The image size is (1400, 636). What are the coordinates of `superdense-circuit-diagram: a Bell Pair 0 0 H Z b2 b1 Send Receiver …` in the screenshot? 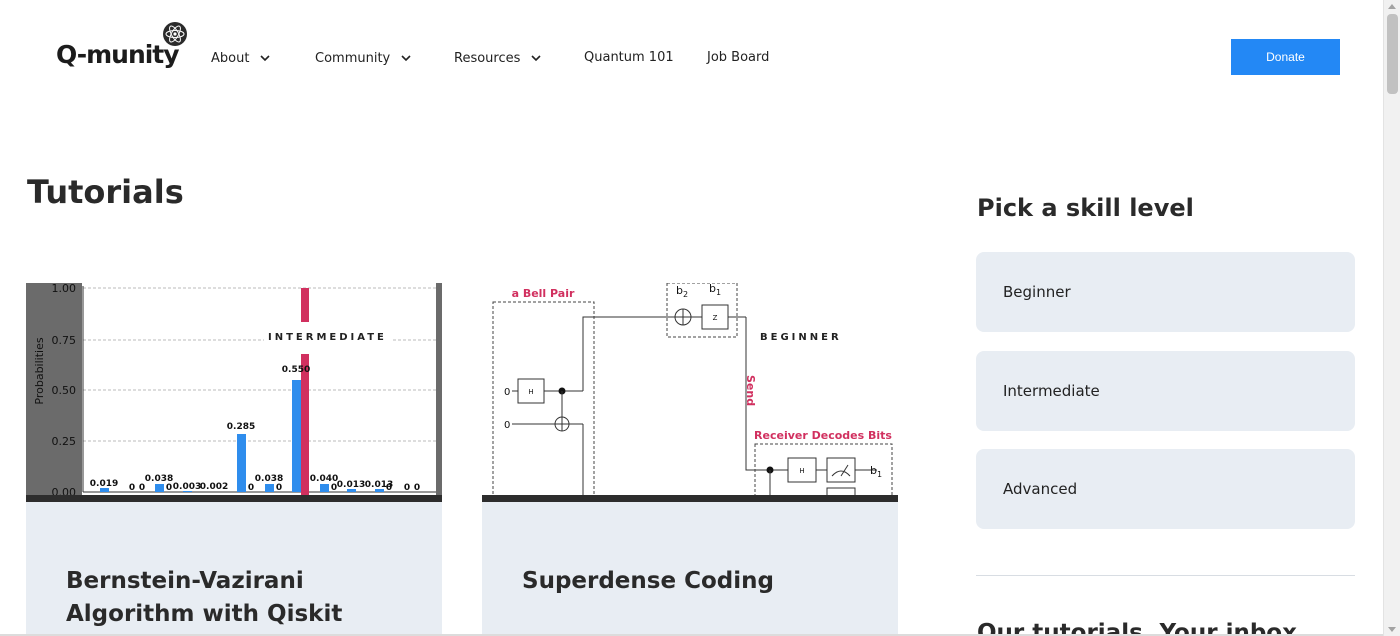 It's located at (690, 392).